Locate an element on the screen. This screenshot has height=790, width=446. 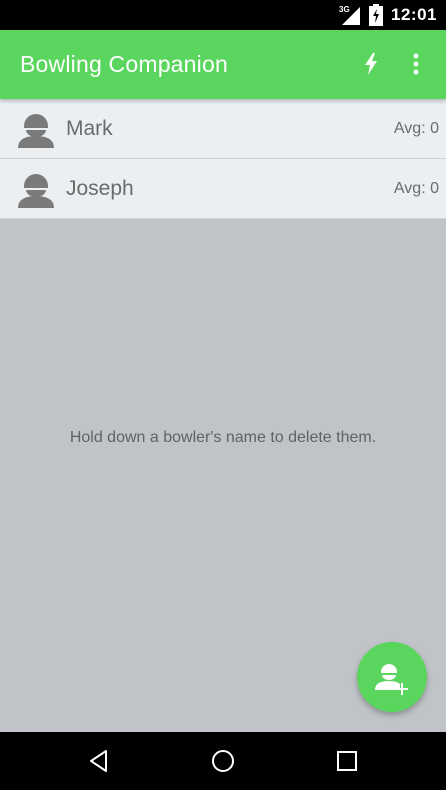
app-bar: Bowling Companion is located at coordinates (223, 64).